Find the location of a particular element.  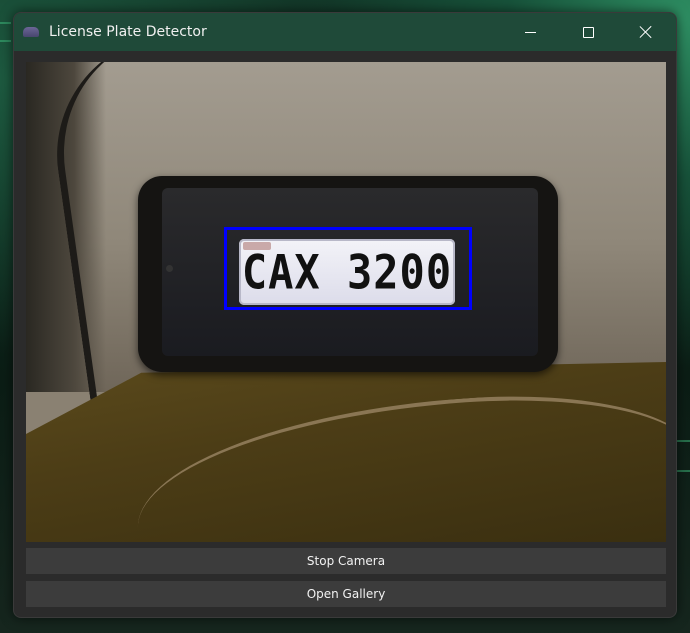

close-icon is located at coordinates (646, 32).